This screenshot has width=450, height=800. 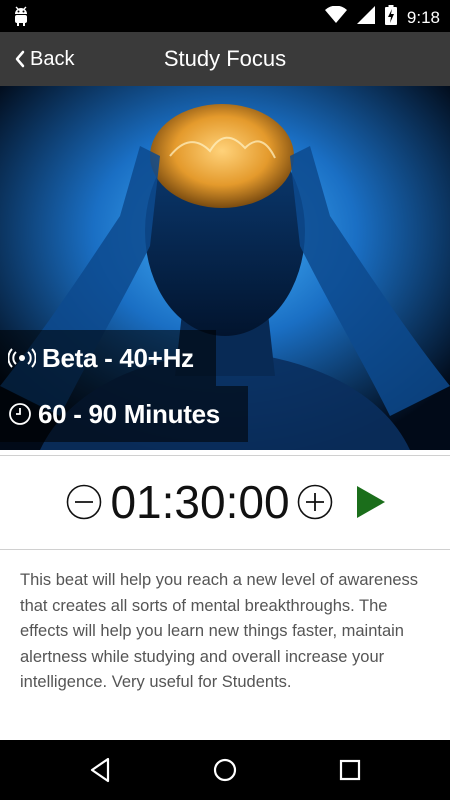 I want to click on back-triangle-icon, so click(x=100, y=770).